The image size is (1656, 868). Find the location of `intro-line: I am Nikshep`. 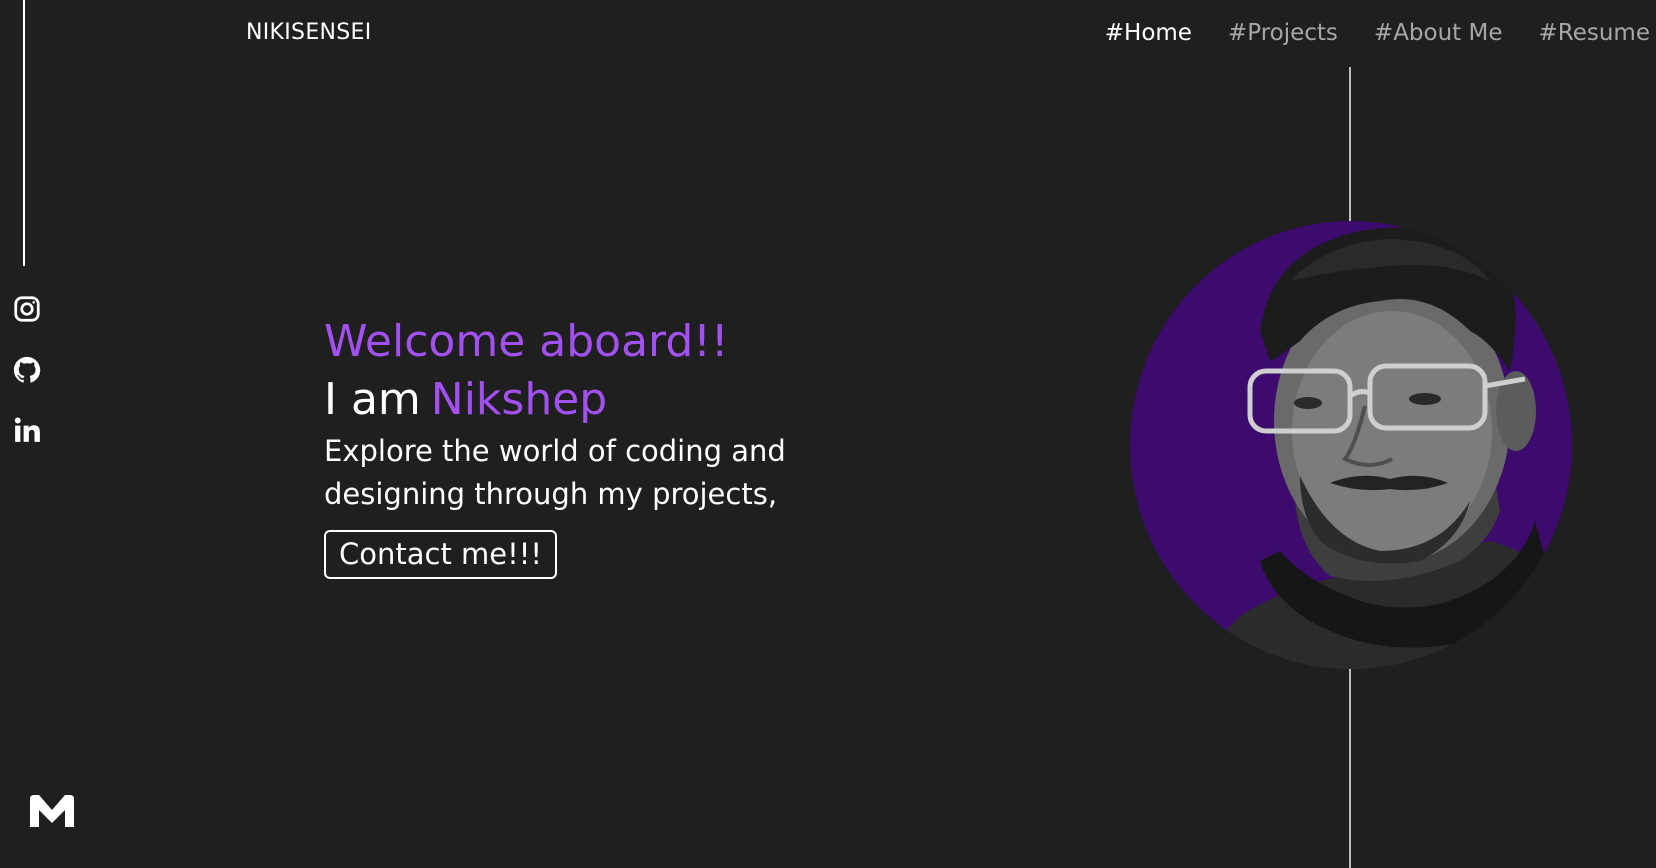

intro-line: I am Nikshep is located at coordinates (634, 400).